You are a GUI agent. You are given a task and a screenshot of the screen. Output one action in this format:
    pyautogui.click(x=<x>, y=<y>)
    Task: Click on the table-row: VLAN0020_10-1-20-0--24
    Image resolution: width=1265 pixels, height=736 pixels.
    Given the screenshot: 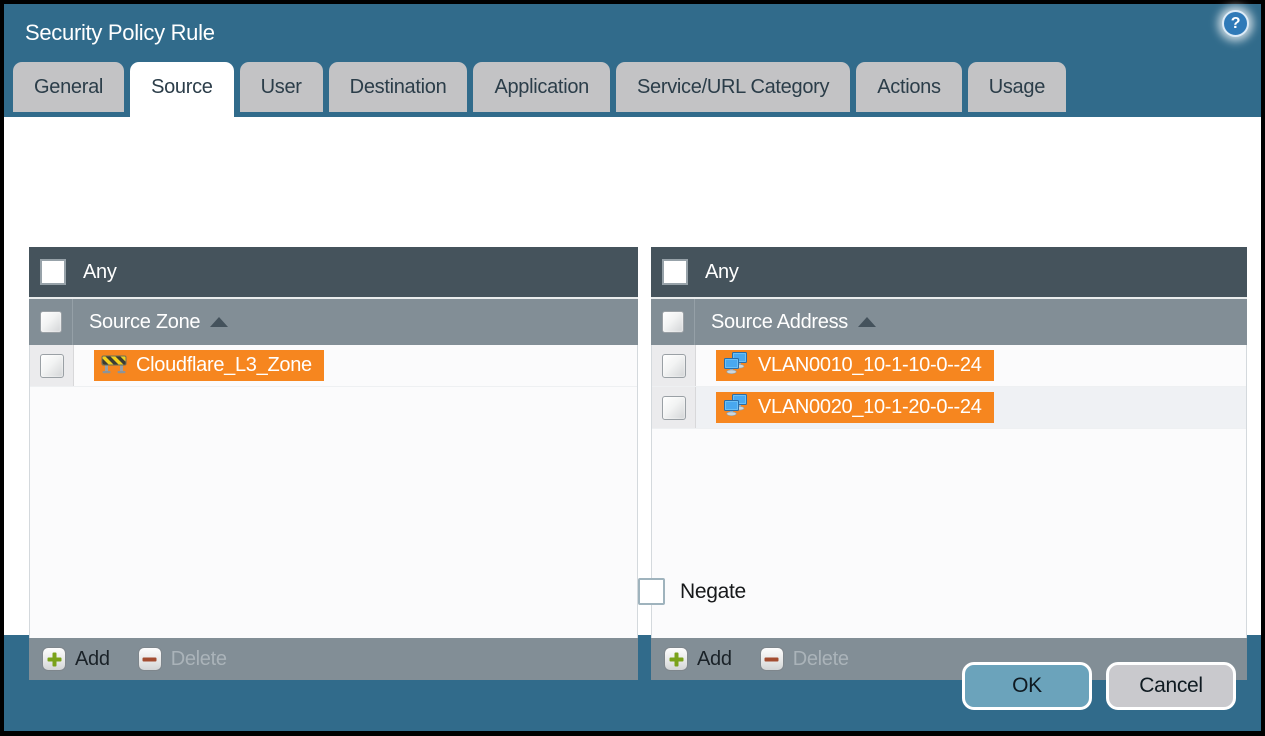 What is the action you would take?
    pyautogui.click(x=949, y=408)
    